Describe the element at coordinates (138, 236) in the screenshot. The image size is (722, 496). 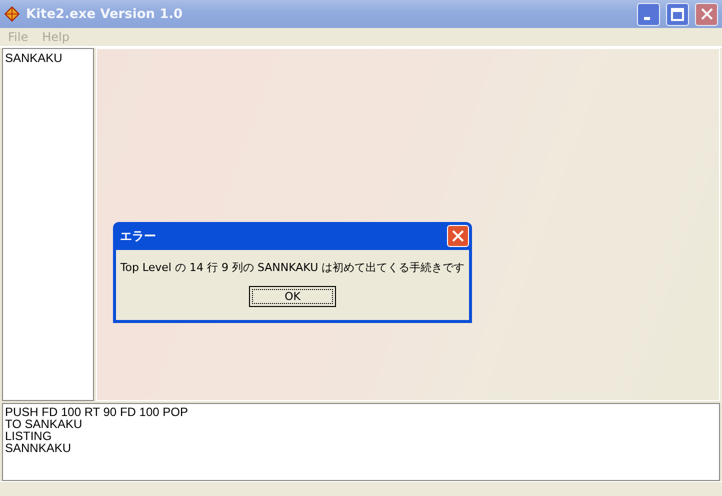
I see `dialog-title: エラー` at that location.